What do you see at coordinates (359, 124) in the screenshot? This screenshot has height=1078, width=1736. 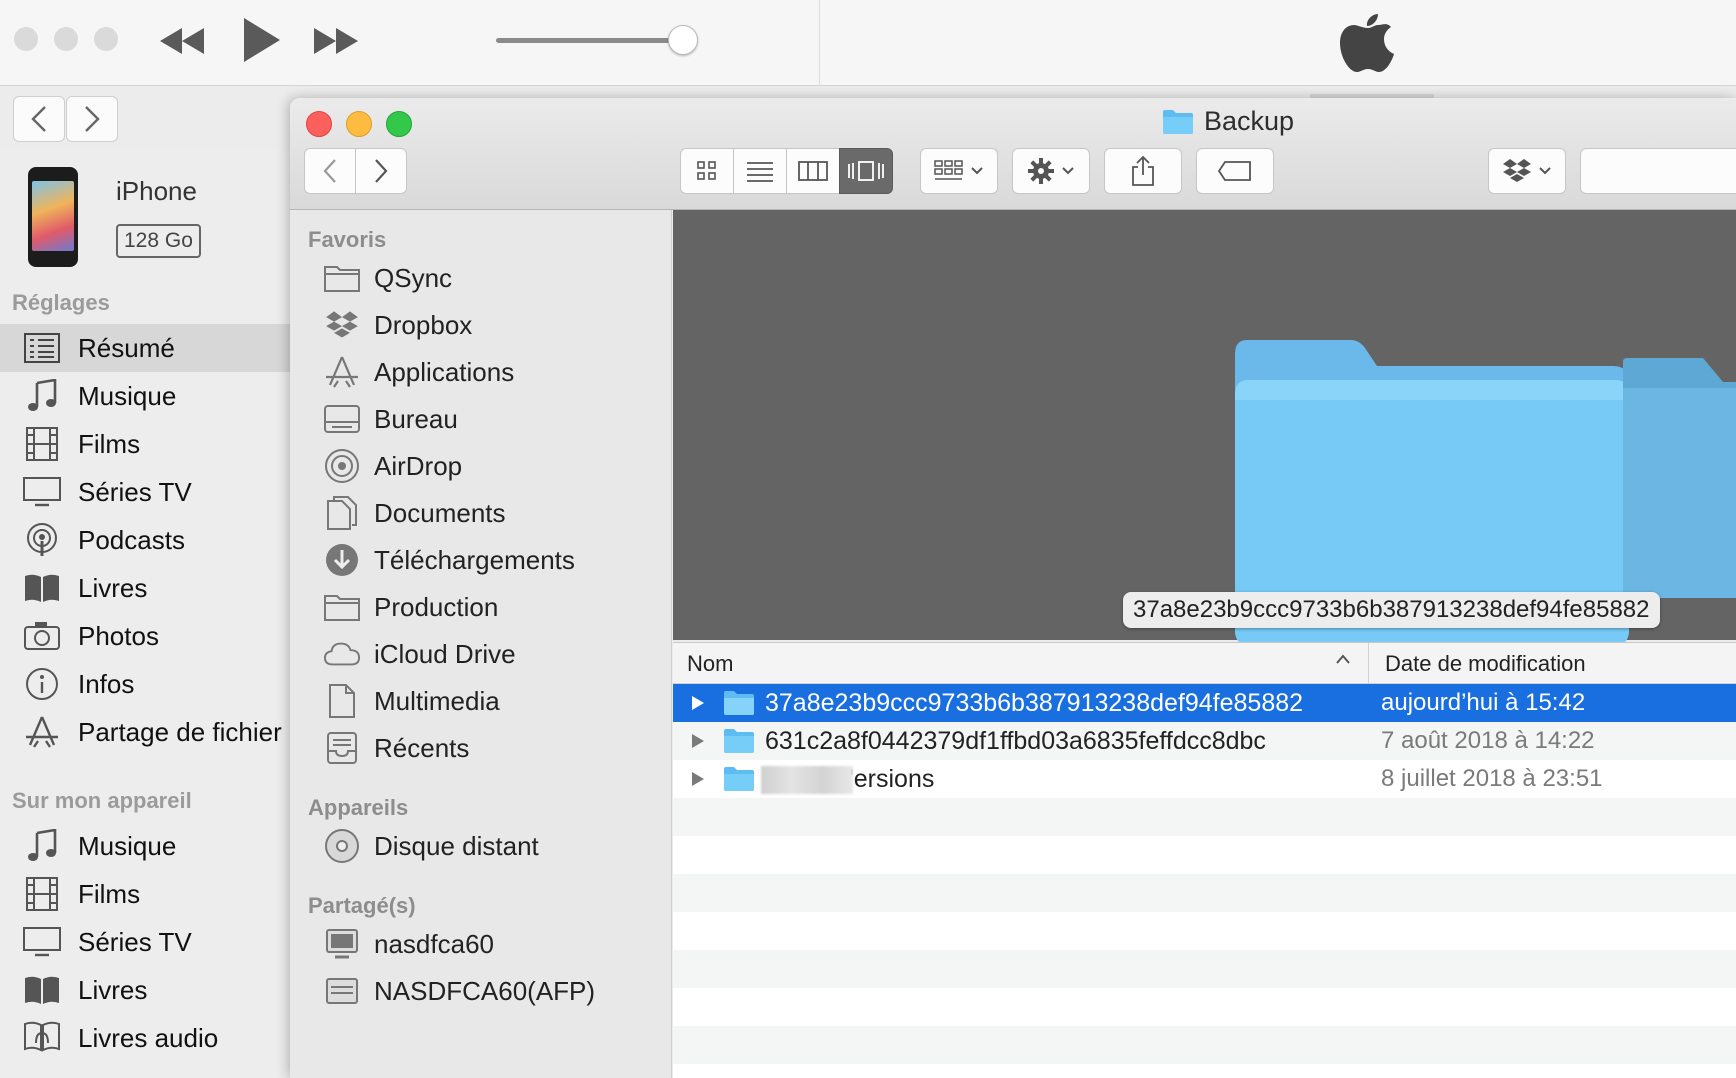 I see `minimize-button` at bounding box center [359, 124].